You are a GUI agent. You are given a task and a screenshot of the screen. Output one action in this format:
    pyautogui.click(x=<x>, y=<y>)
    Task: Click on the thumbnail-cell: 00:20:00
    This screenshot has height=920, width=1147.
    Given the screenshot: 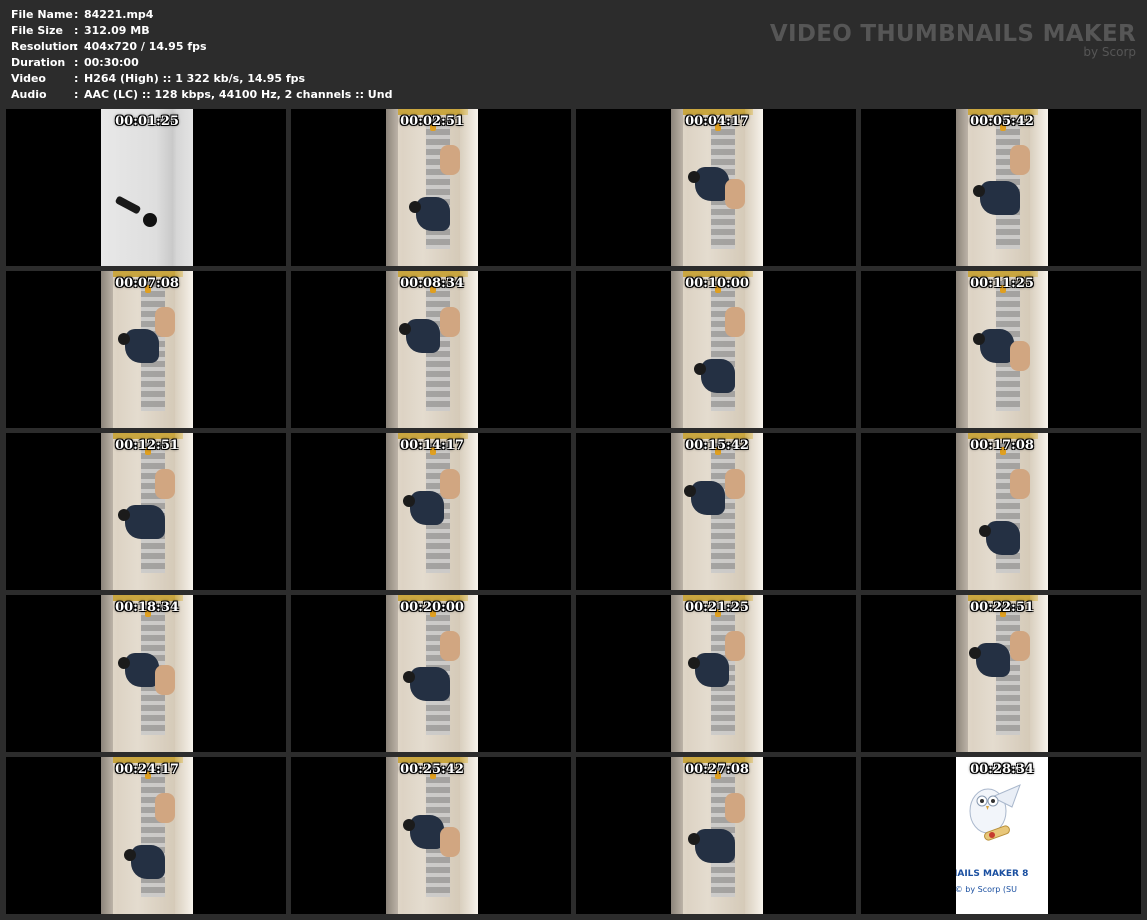 What is the action you would take?
    pyautogui.click(x=431, y=673)
    